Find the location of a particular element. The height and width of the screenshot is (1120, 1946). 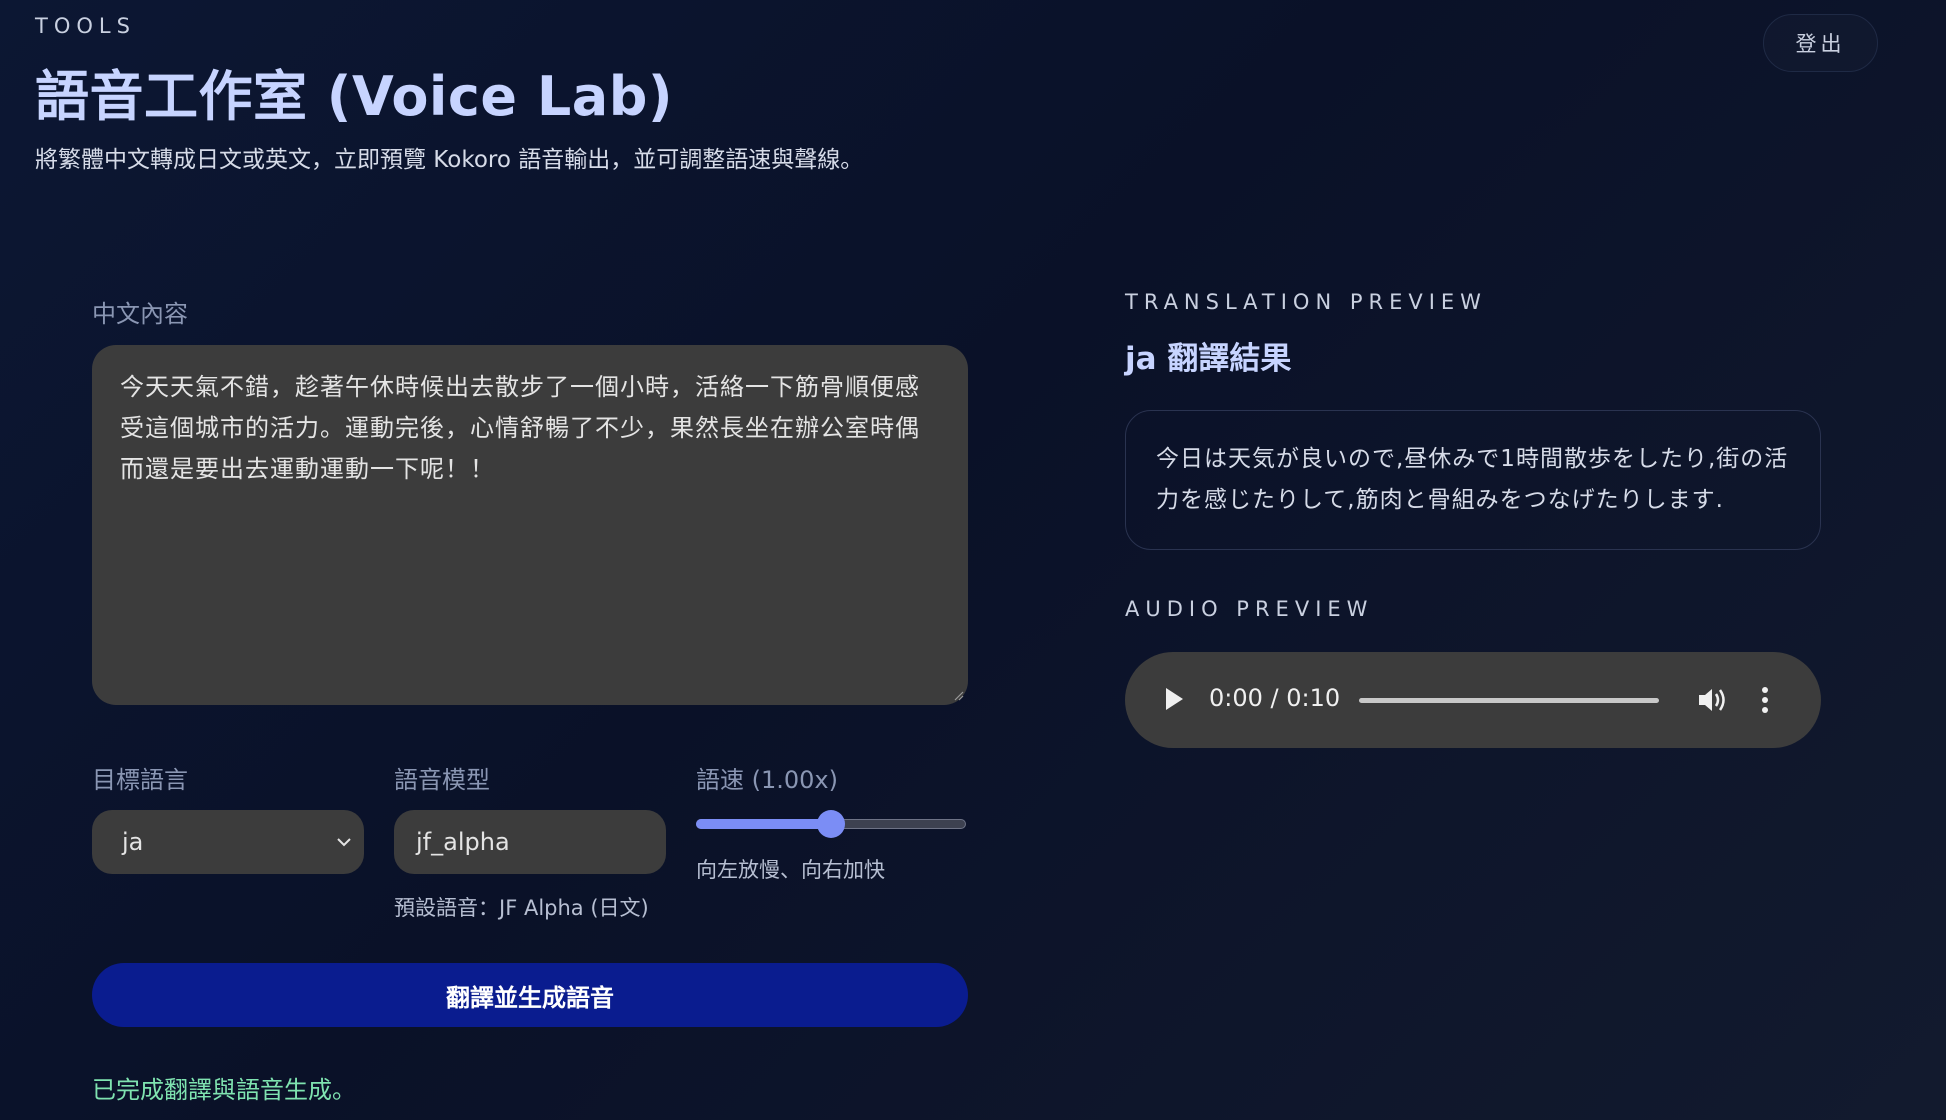

target-language-label: 目標語言 is located at coordinates (140, 780).